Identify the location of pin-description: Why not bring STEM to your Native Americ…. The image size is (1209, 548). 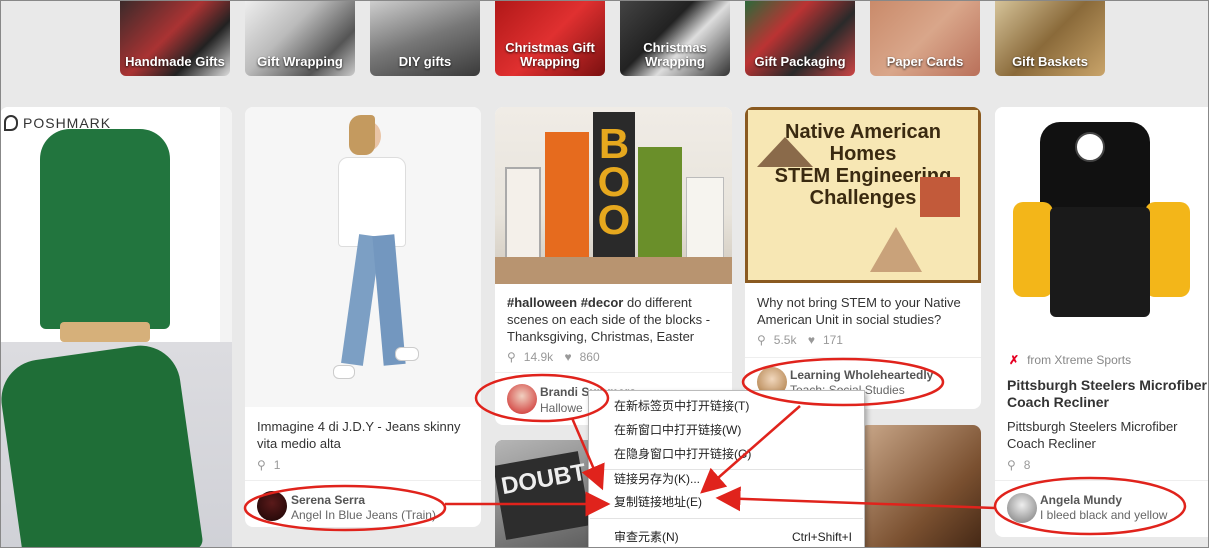
(859, 311).